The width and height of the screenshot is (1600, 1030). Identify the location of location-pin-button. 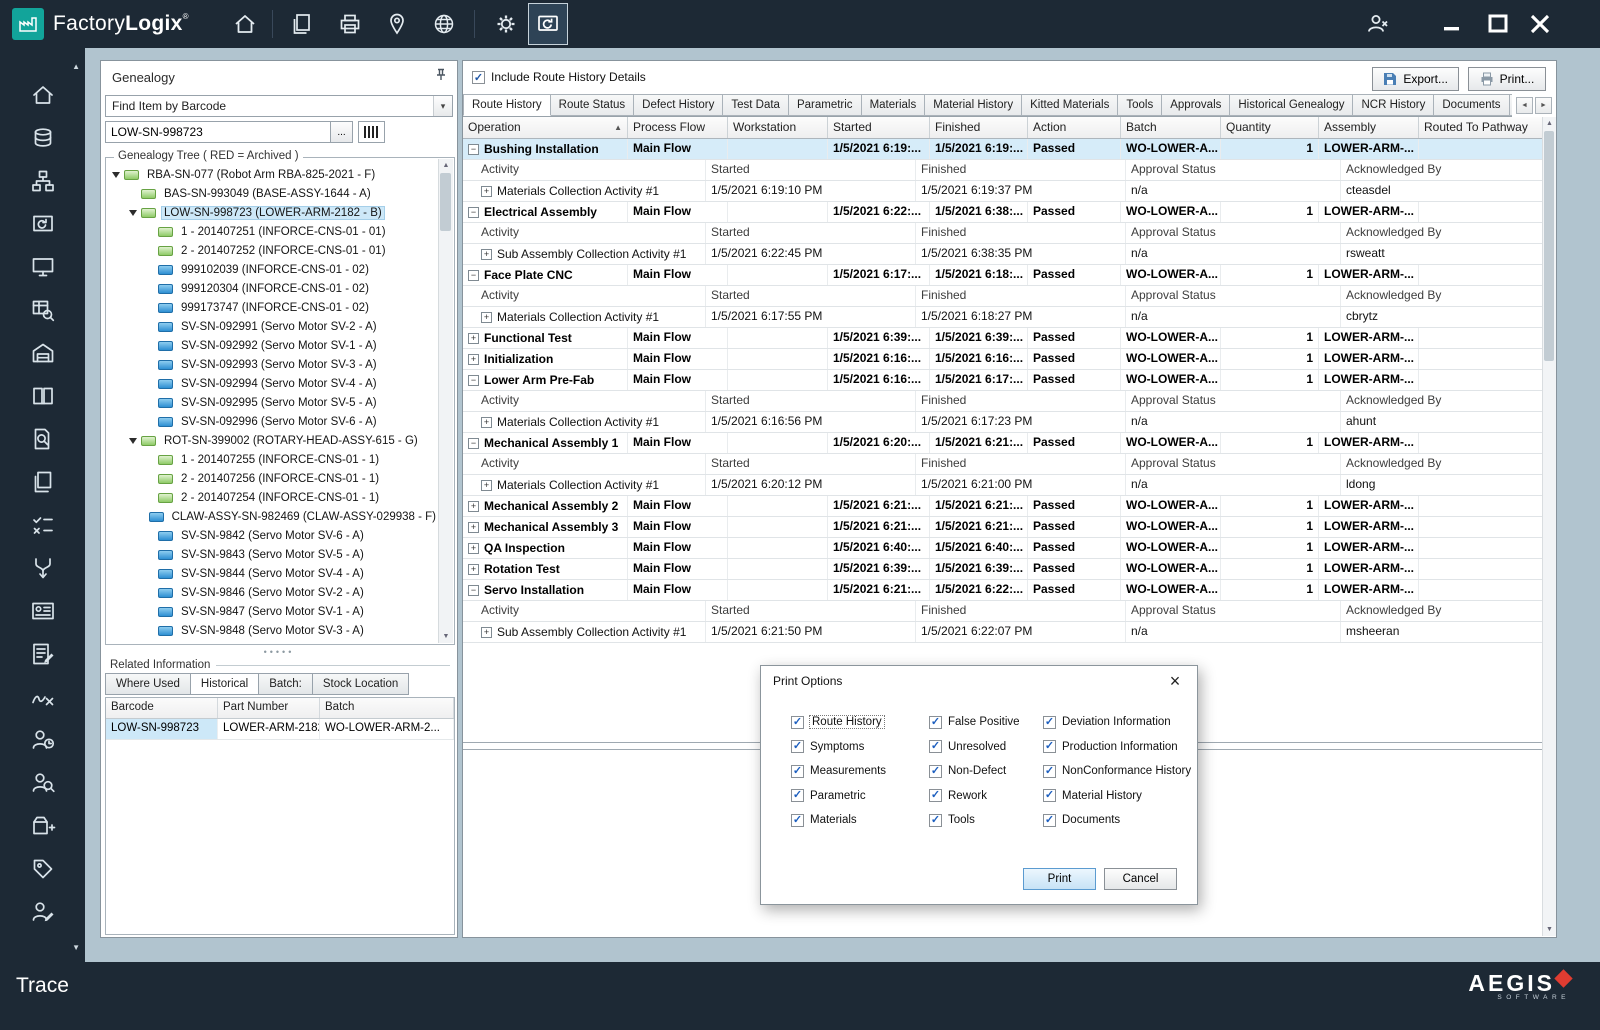
(397, 24).